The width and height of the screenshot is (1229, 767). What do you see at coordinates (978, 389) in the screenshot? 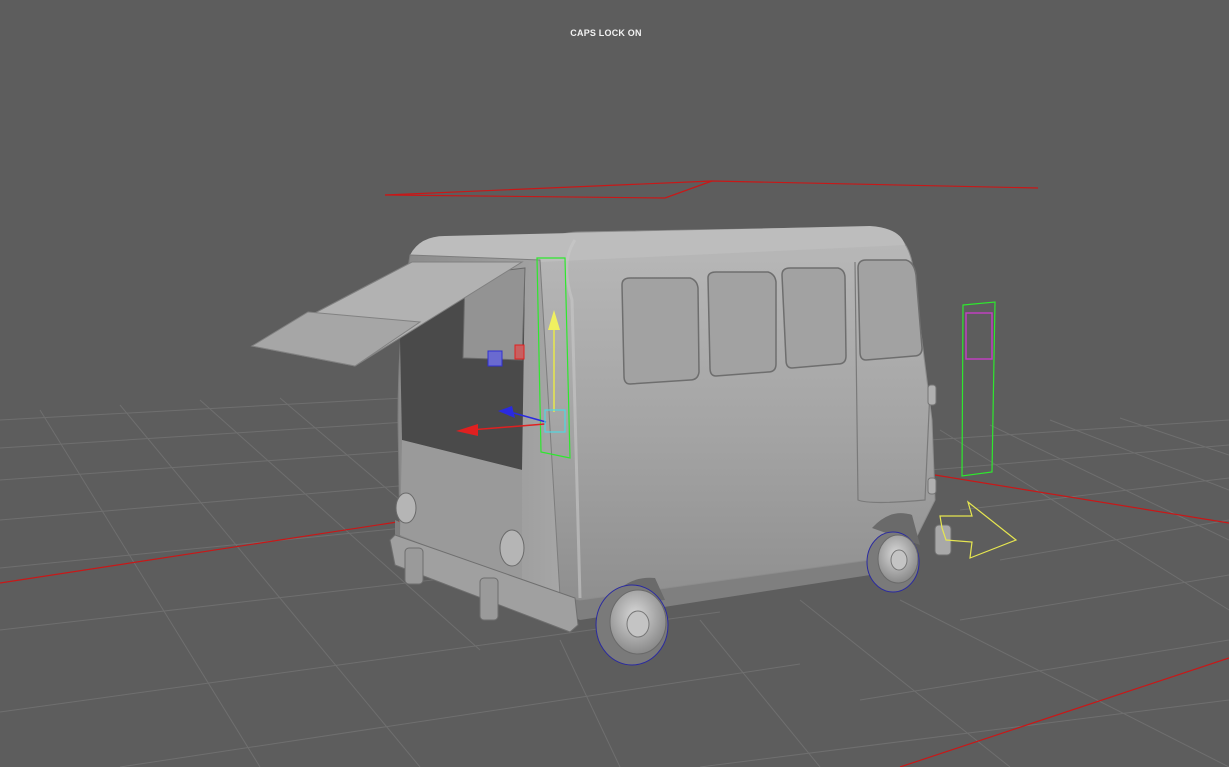
I see `door-control` at bounding box center [978, 389].